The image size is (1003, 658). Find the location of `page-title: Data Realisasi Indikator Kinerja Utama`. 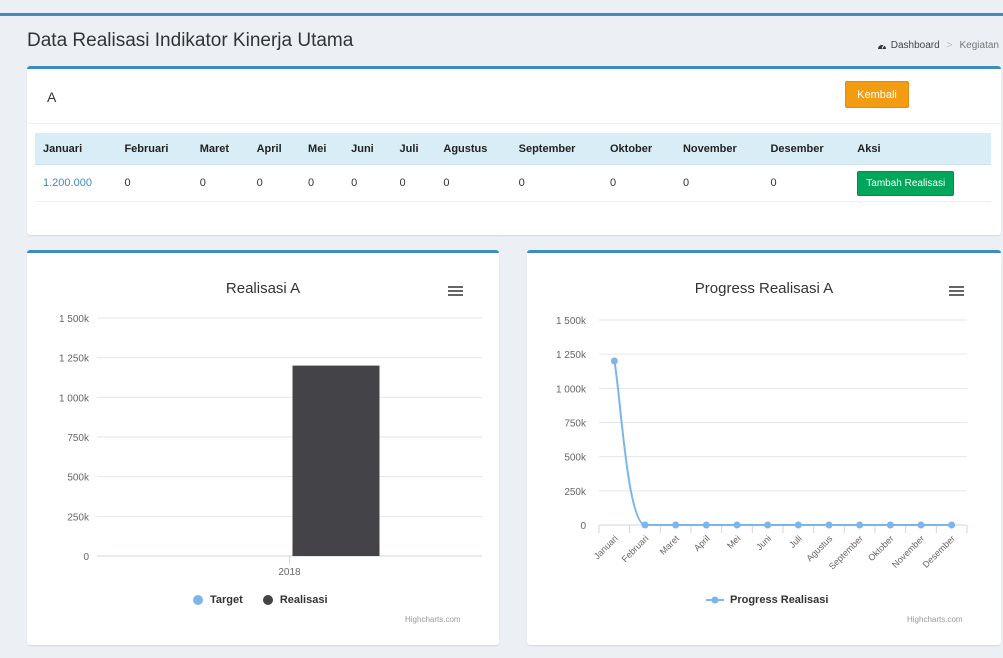

page-title: Data Realisasi Indikator Kinerja Utama is located at coordinates (190, 40).